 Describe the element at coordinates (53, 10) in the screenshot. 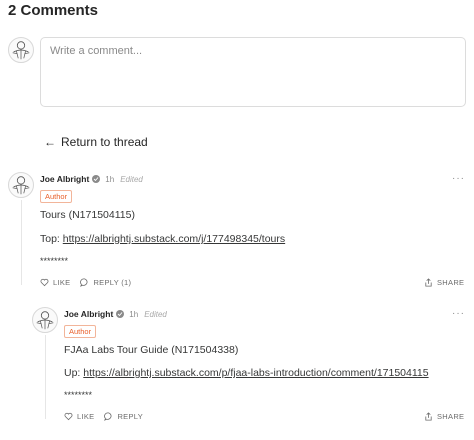

I see `comments-heading: 2 Comments` at that location.